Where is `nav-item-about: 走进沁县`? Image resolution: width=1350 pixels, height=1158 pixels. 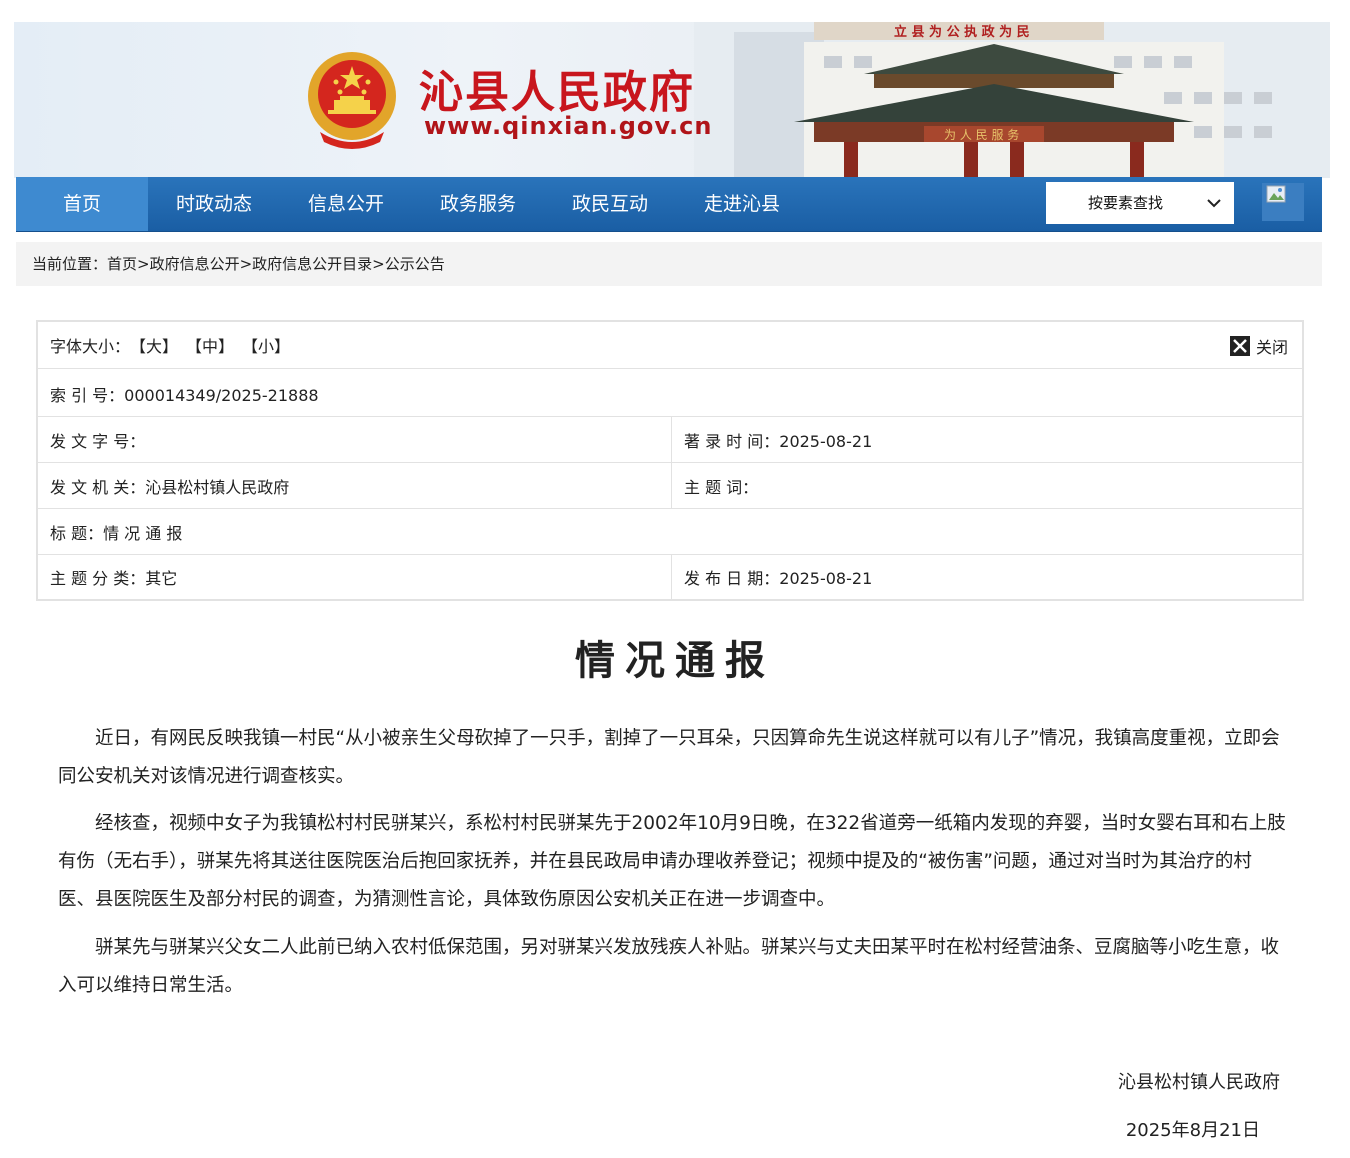 nav-item-about: 走进沁县 is located at coordinates (742, 204).